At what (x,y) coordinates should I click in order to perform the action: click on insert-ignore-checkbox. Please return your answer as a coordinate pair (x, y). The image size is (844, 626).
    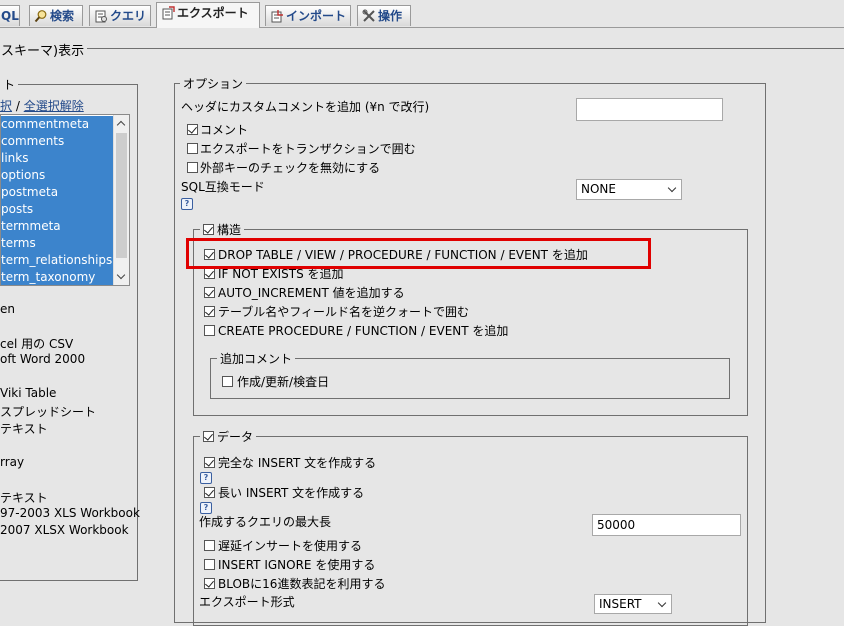
    Looking at the image, I should click on (209, 564).